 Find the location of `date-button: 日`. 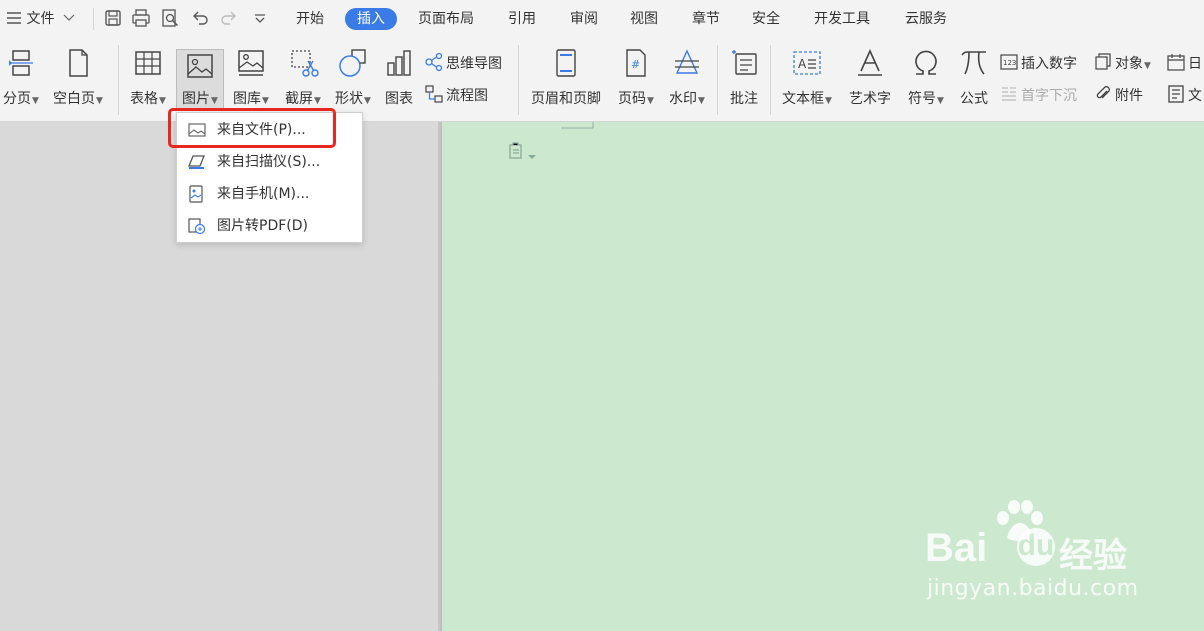

date-button: 日 is located at coordinates (1184, 63).